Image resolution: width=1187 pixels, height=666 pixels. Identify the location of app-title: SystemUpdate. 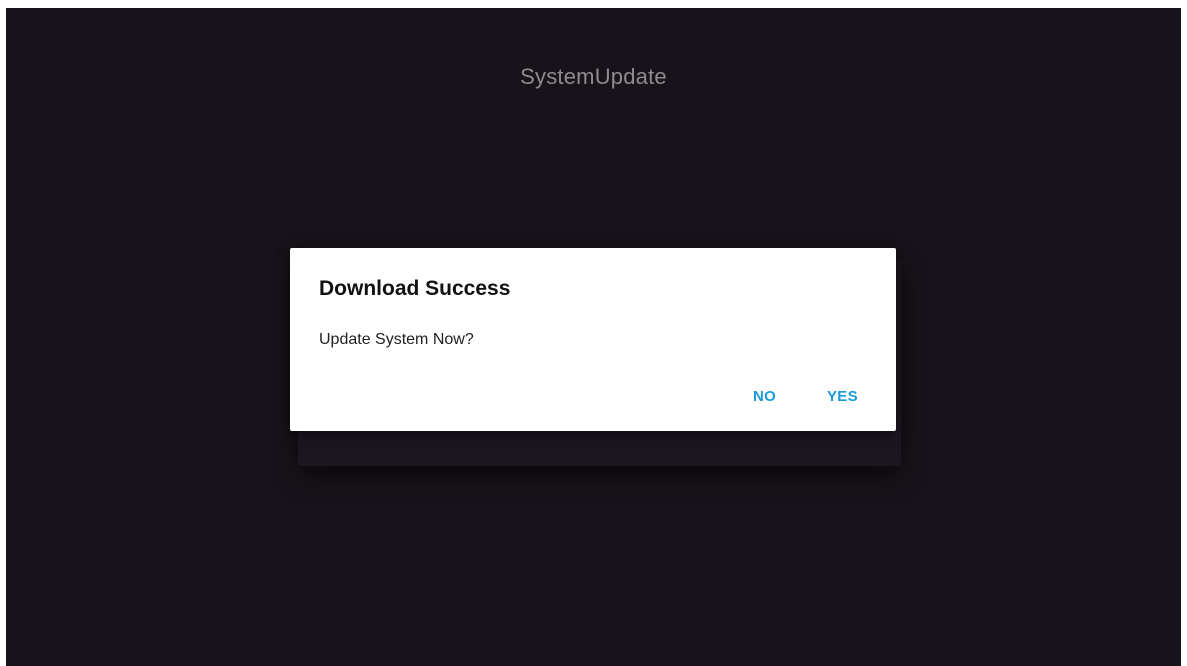
(593, 76).